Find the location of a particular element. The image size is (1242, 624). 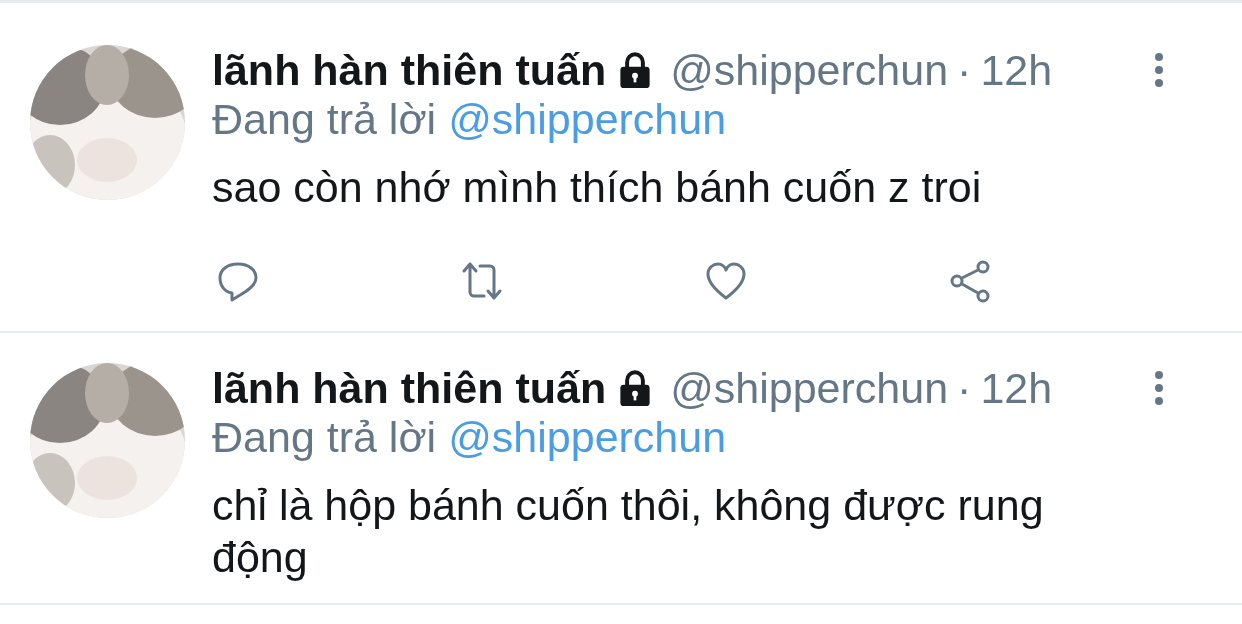

tweet-text: sao còn nhớ mình thích bánh cuốn z troi is located at coordinates (597, 187).